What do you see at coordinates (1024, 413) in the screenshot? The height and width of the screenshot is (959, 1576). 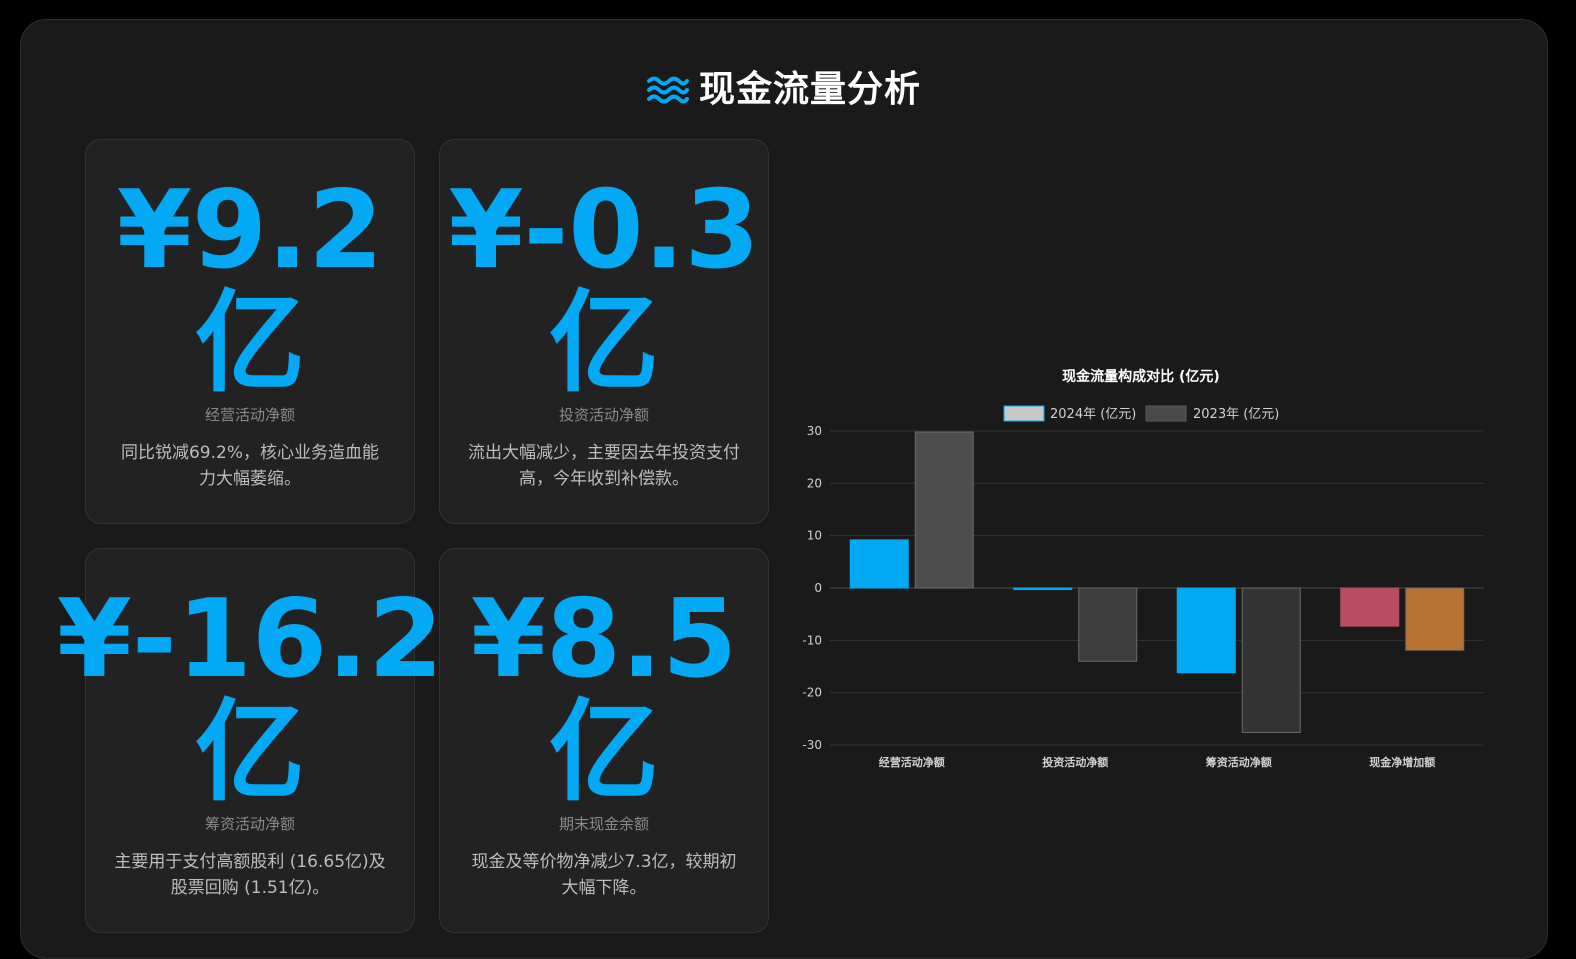 I see `legend-swatch-2024` at bounding box center [1024, 413].